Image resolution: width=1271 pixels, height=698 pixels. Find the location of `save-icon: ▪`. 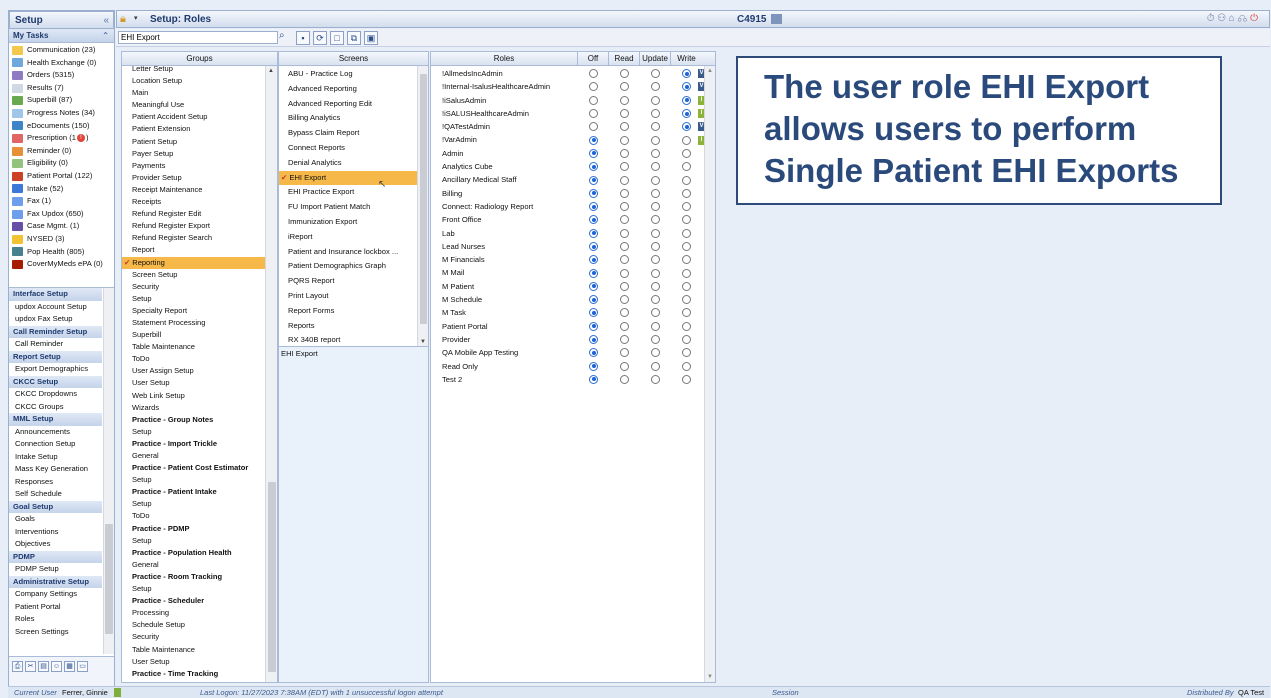

save-icon: ▪ is located at coordinates (303, 38).